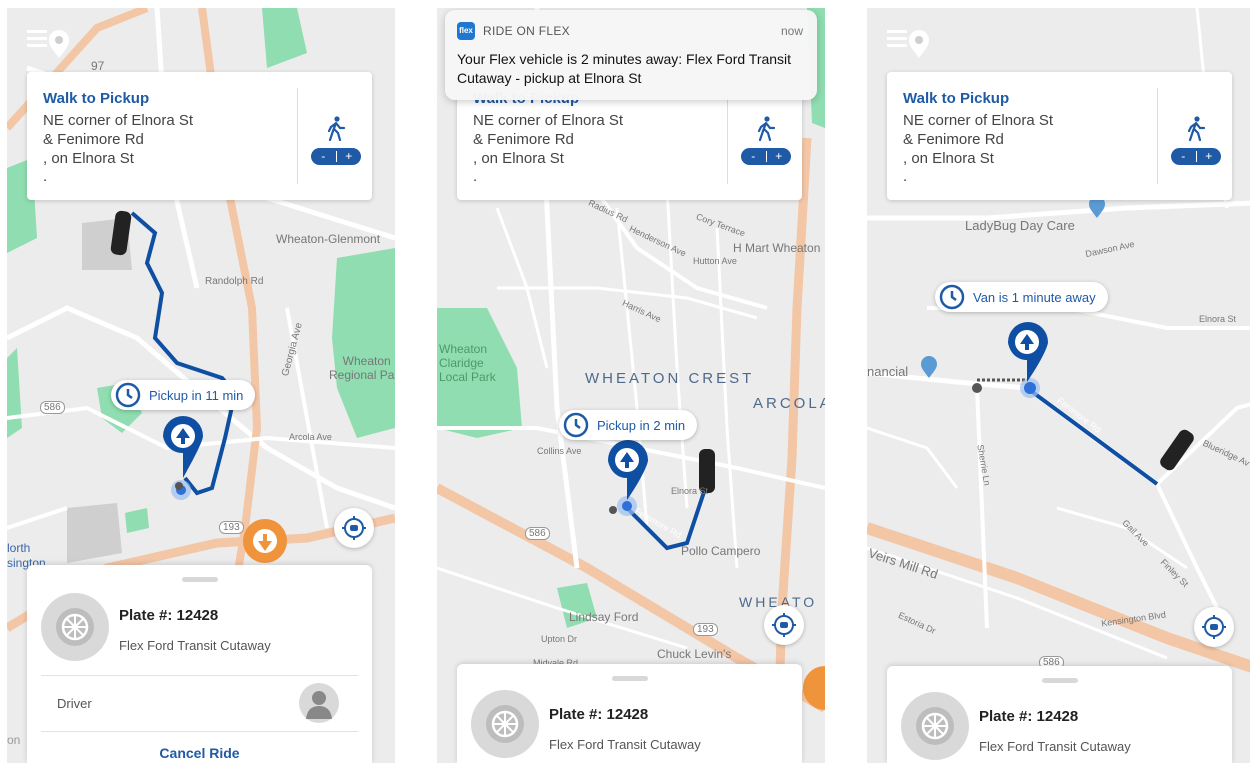 This screenshot has width=1250, height=763. I want to click on notification-app-name: RIDE ON FLEX, so click(526, 31).